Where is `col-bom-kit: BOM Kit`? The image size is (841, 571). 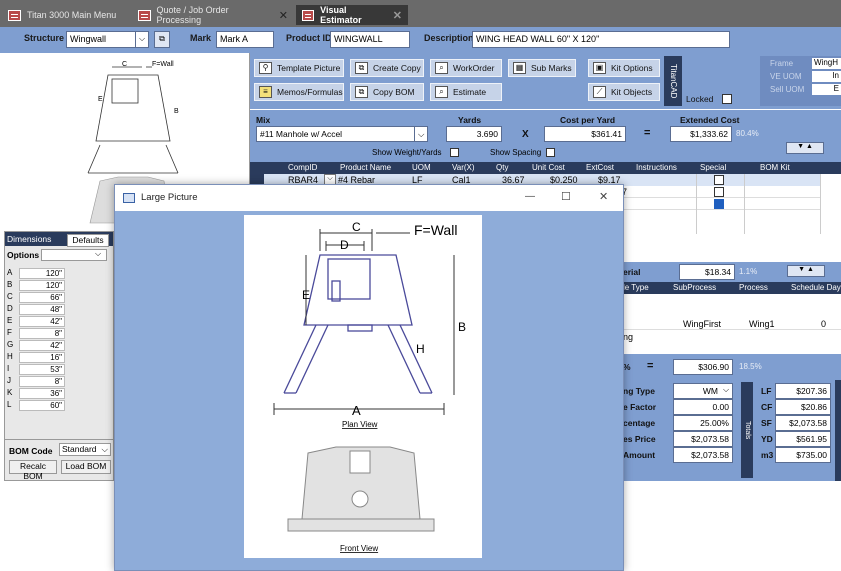 col-bom-kit: BOM Kit is located at coordinates (775, 167).